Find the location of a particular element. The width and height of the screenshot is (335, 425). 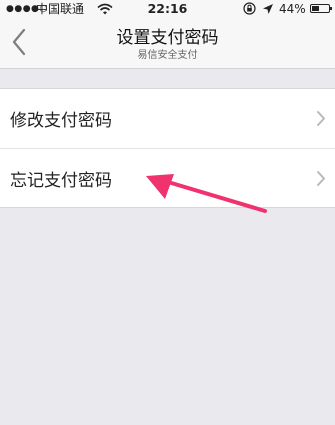

location-arrow-icon is located at coordinates (268, 9).